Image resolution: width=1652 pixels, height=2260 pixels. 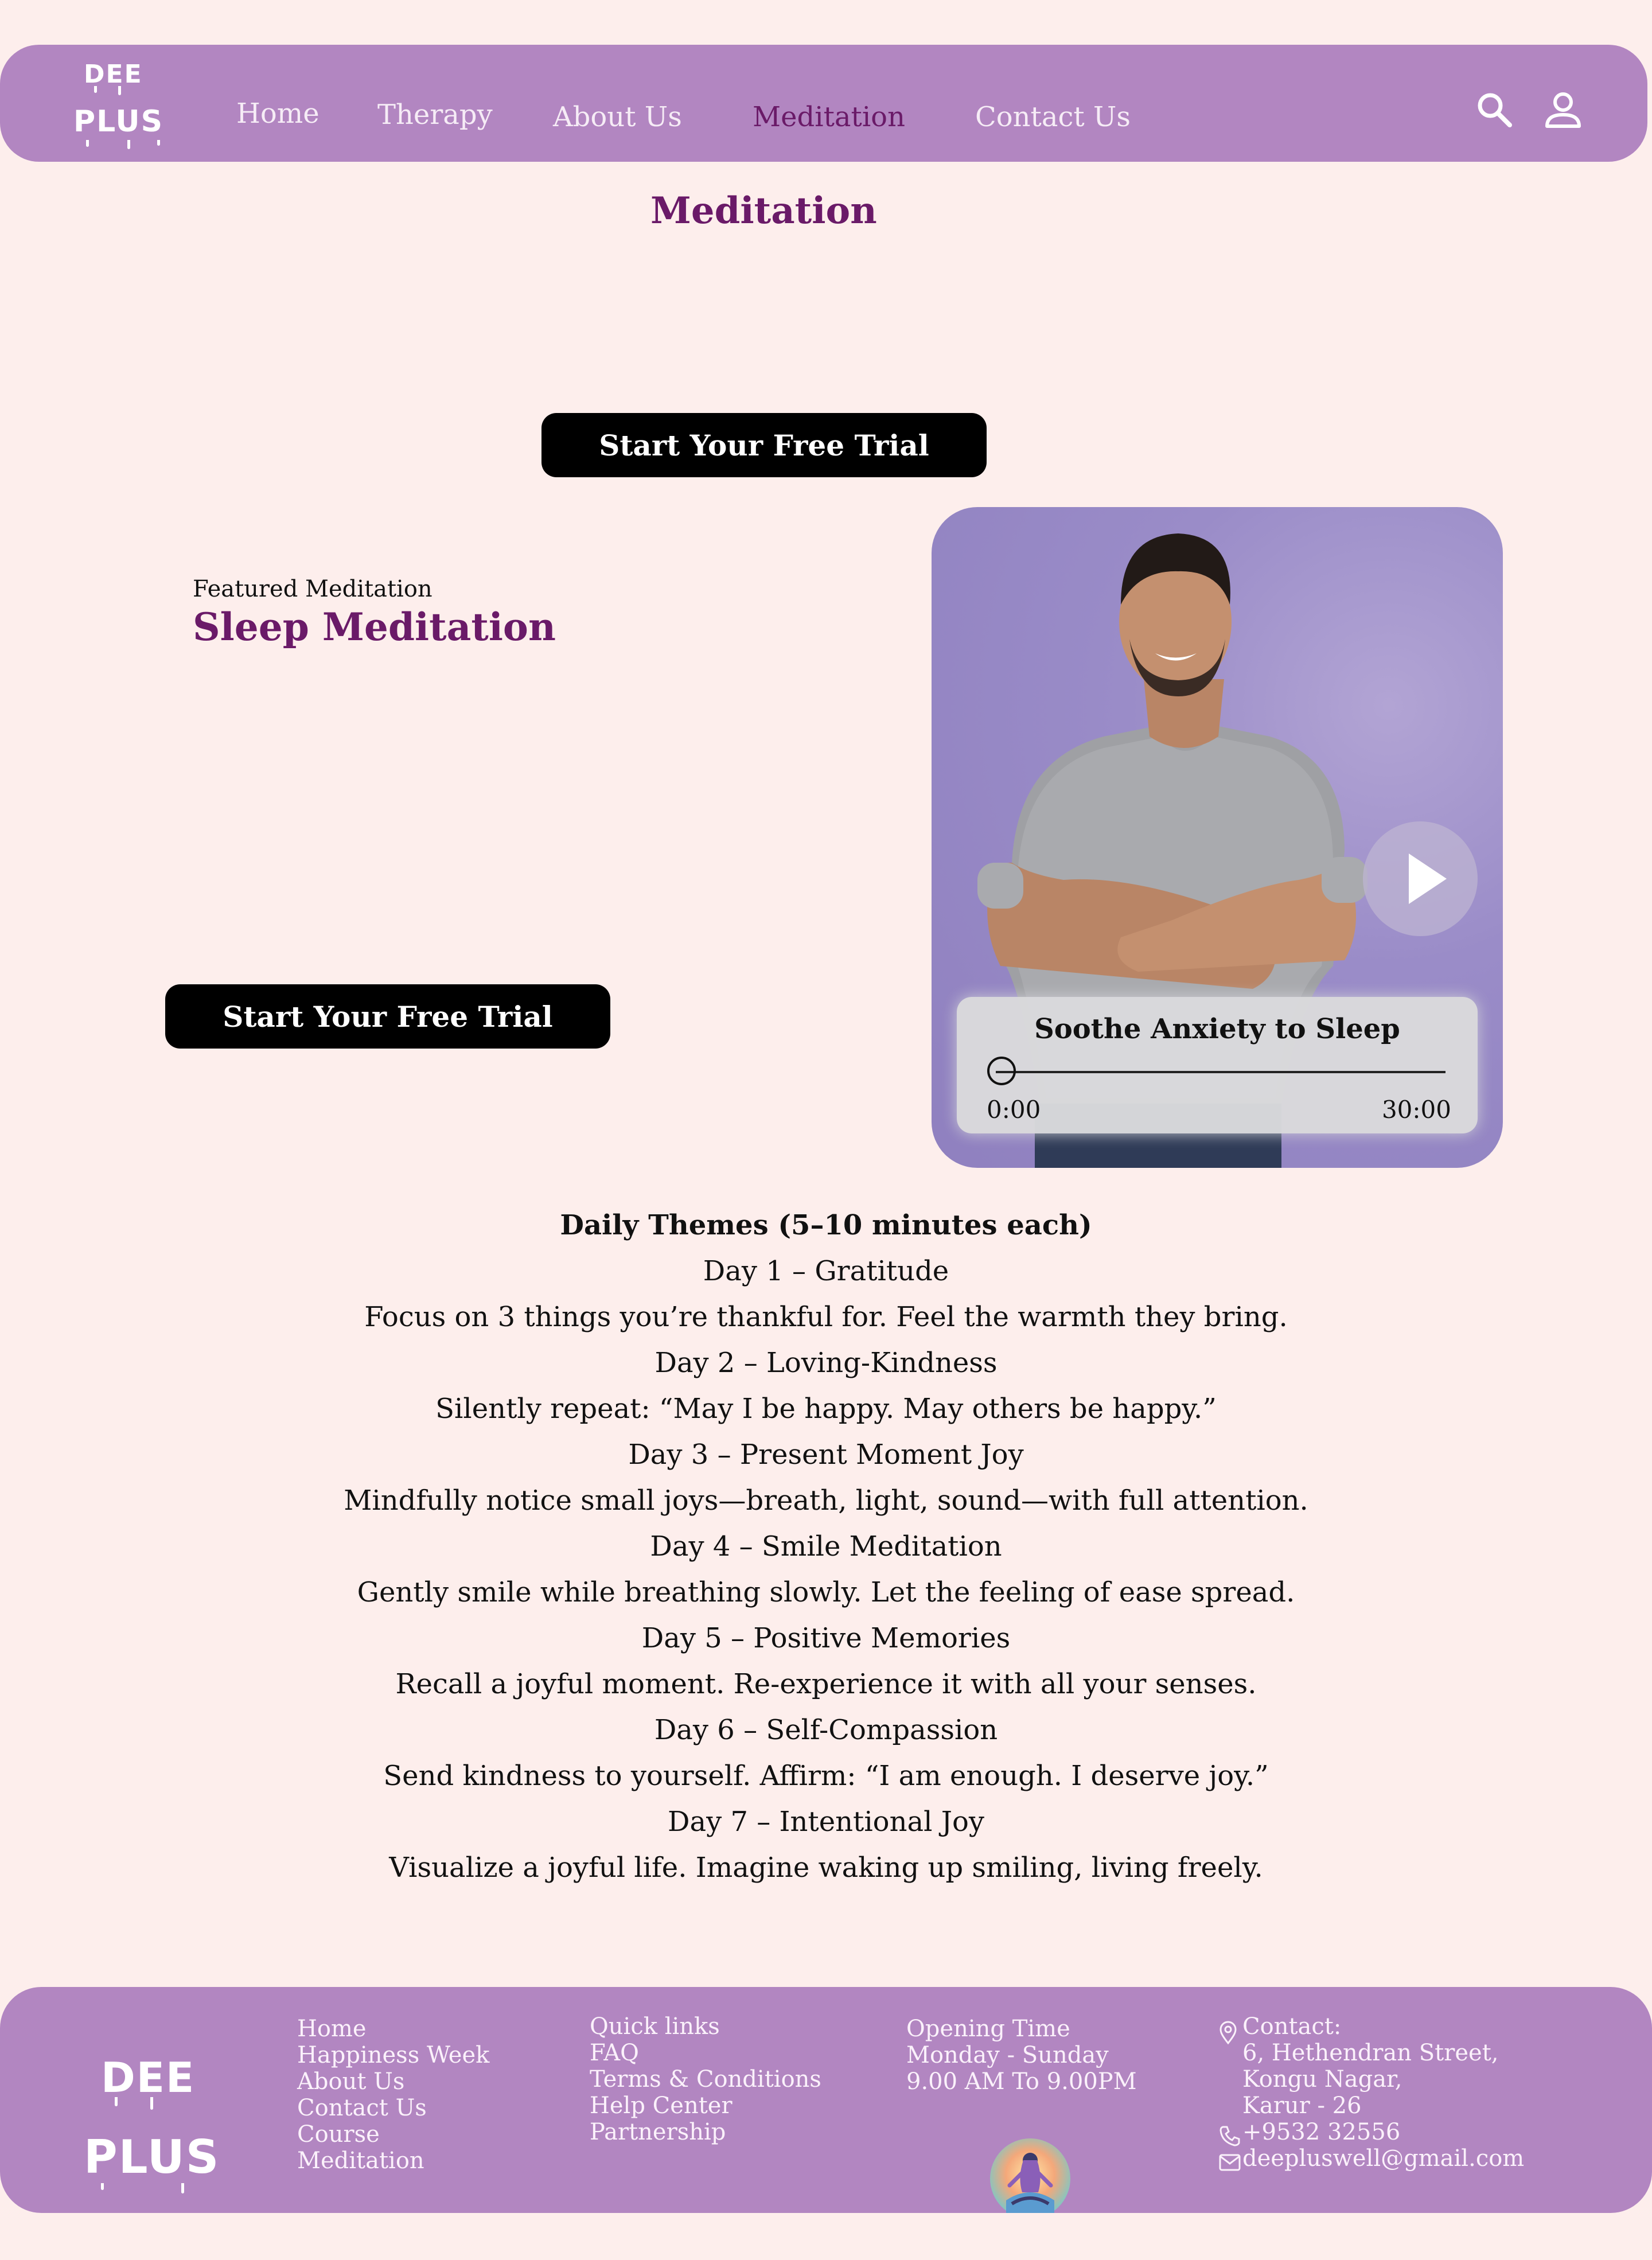 What do you see at coordinates (362, 2108) in the screenshot?
I see `footer-nav-link-3: Contact Us` at bounding box center [362, 2108].